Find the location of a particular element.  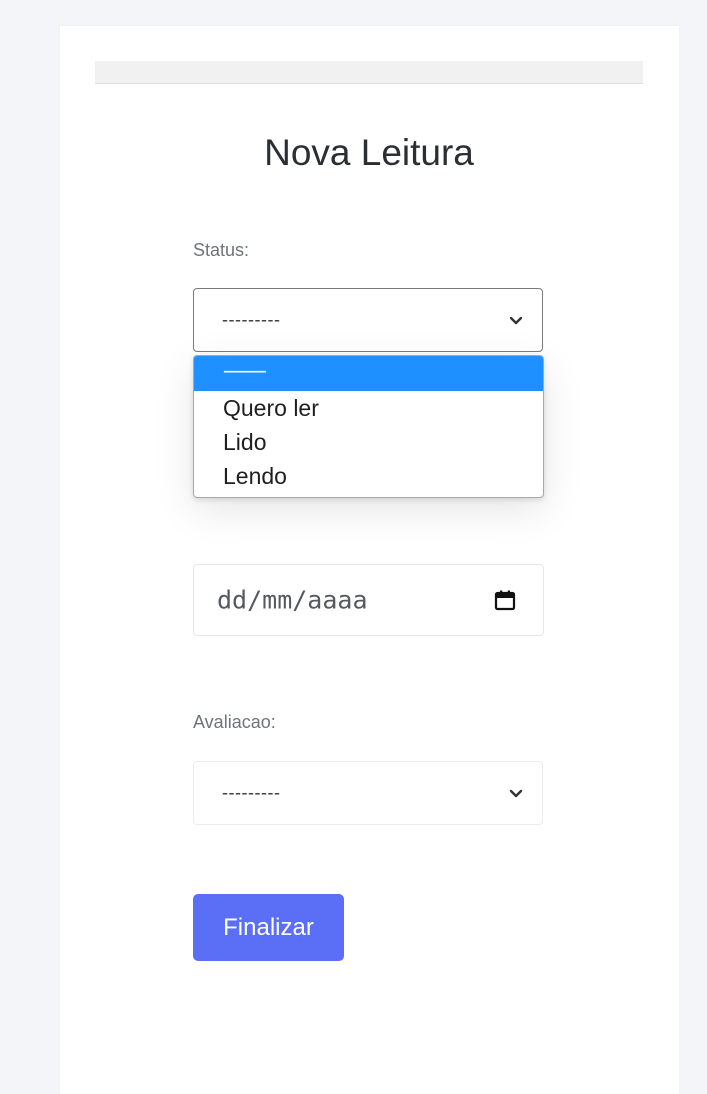

date-input: dd/mm/aaaa is located at coordinates (368, 600).